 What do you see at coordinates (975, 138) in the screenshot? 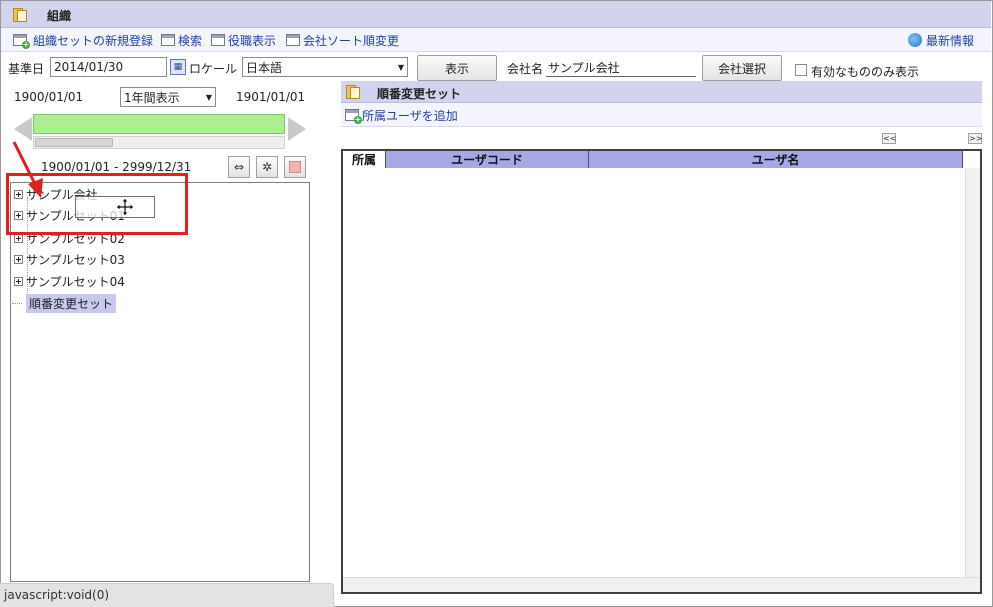
I see `pager-next-button: >>` at bounding box center [975, 138].